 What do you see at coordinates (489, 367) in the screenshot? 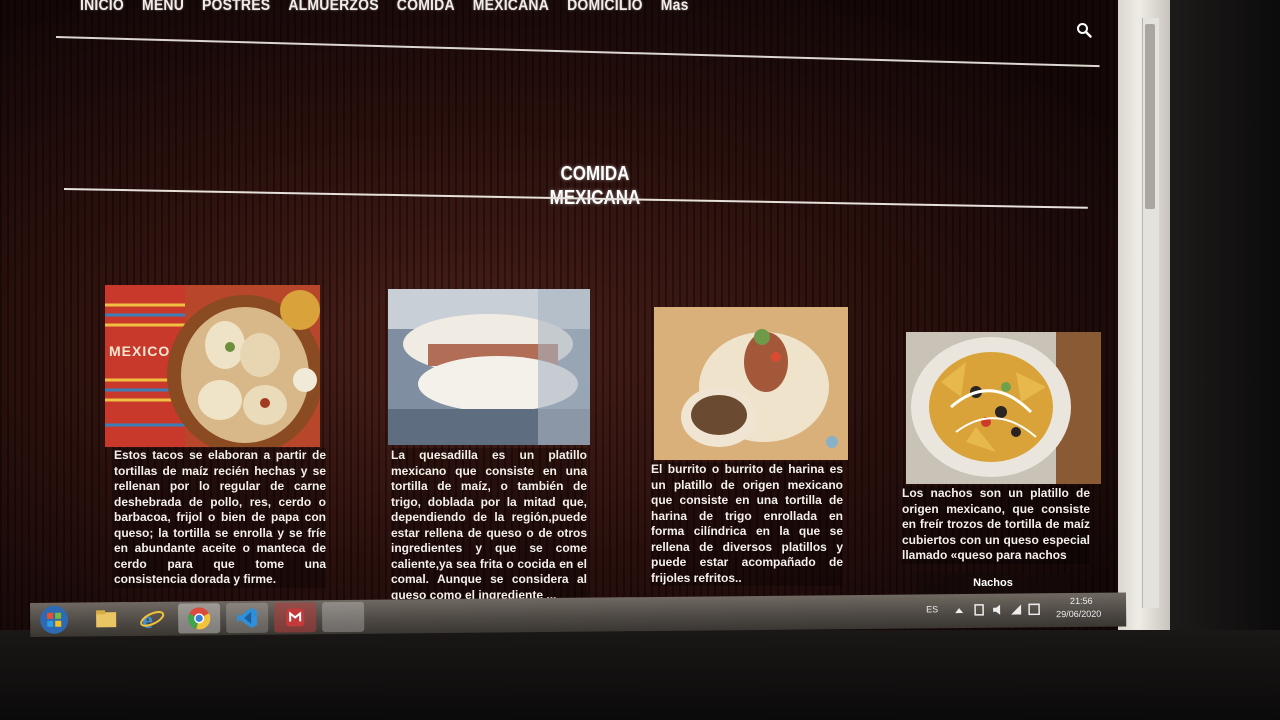
I see `quesadilla-image` at bounding box center [489, 367].